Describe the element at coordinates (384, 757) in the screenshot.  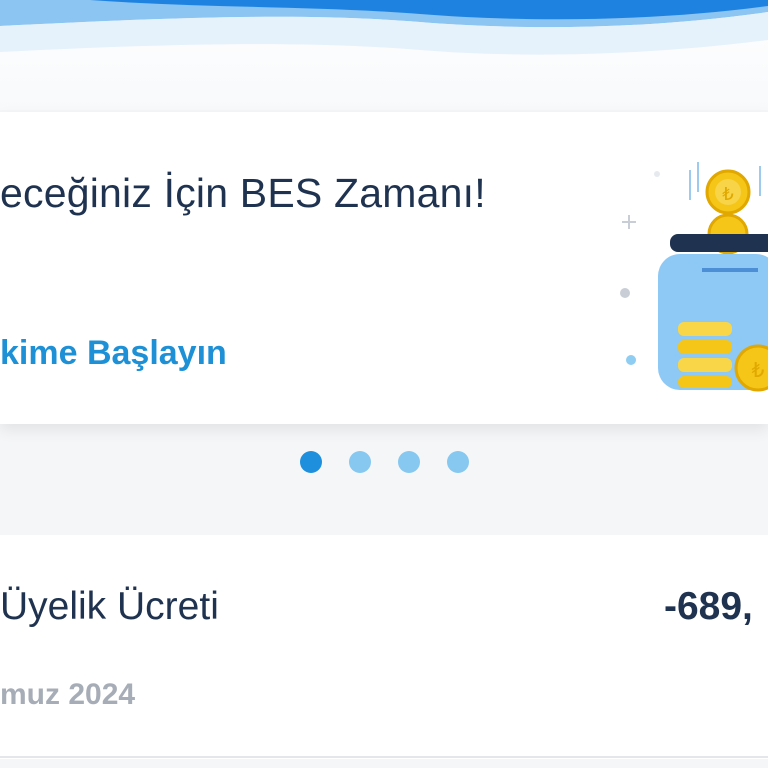
I see `list-divider` at that location.